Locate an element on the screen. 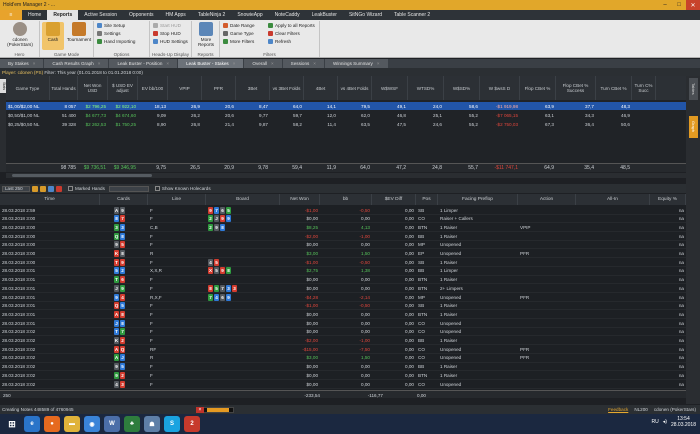  stats-col-header: WTSD% is located at coordinates (426, 88).